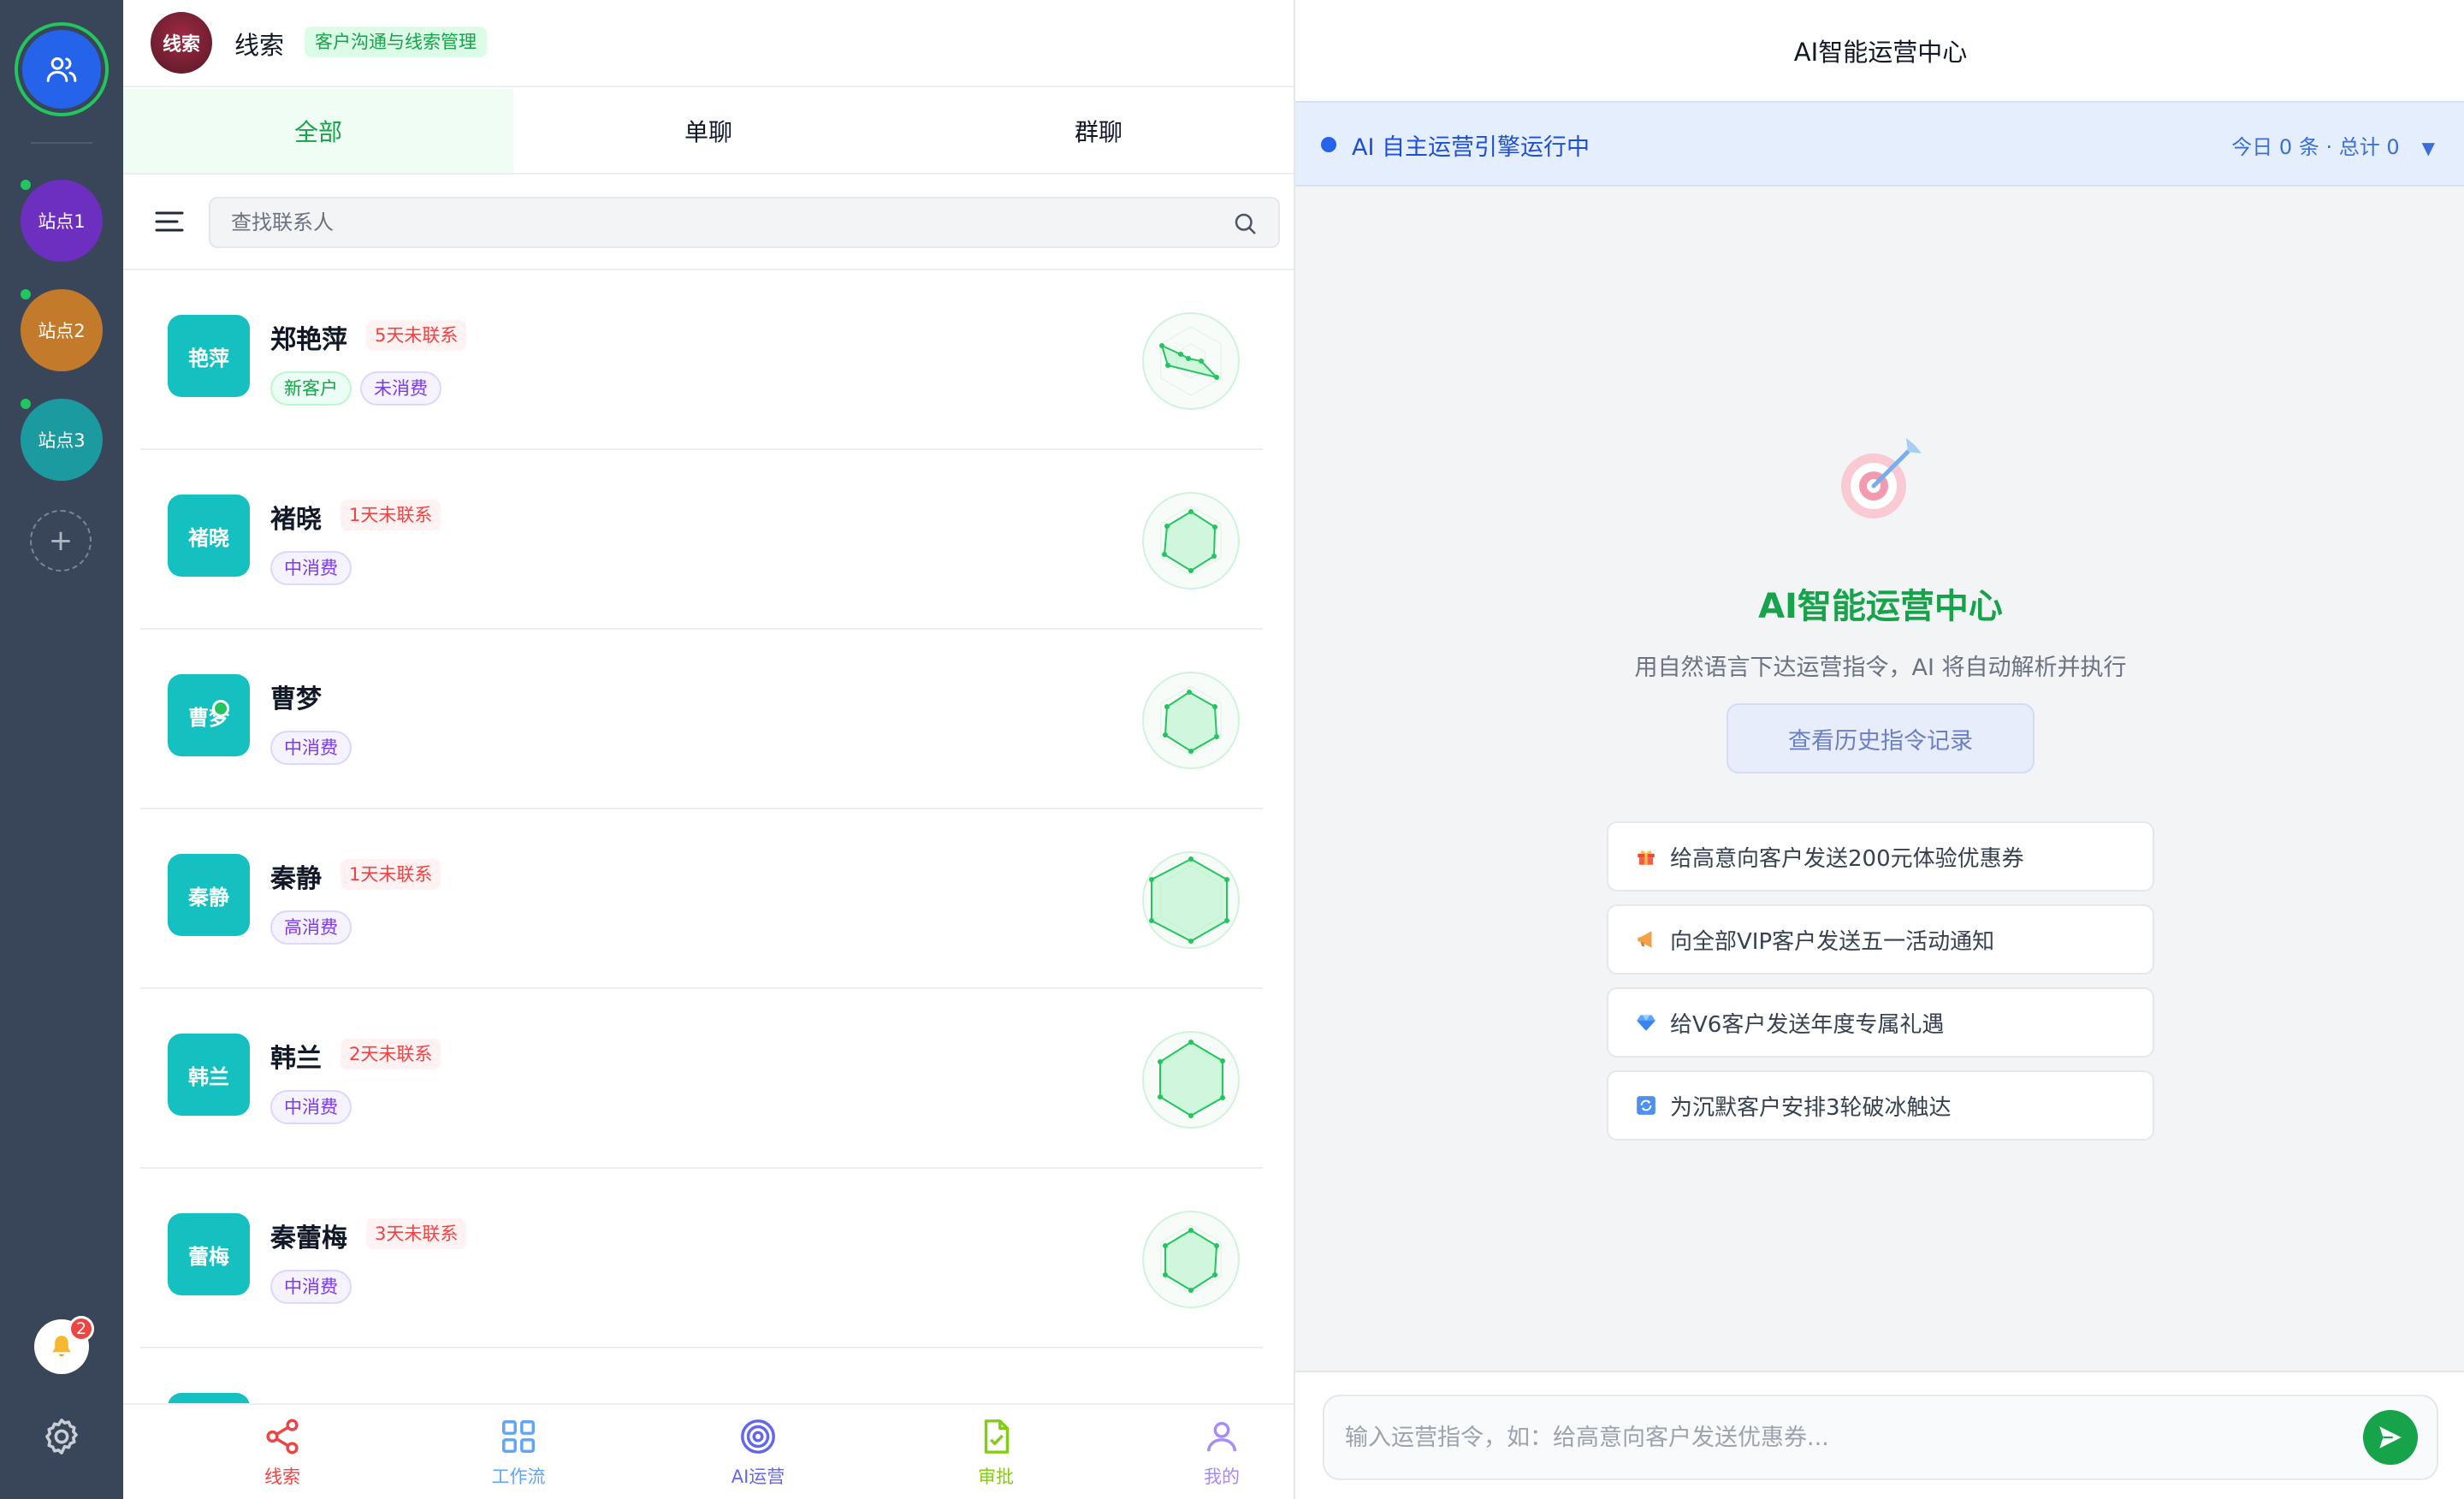 The height and width of the screenshot is (1499, 2464). What do you see at coordinates (996, 1476) in the screenshot?
I see `nav-label: 审批` at bounding box center [996, 1476].